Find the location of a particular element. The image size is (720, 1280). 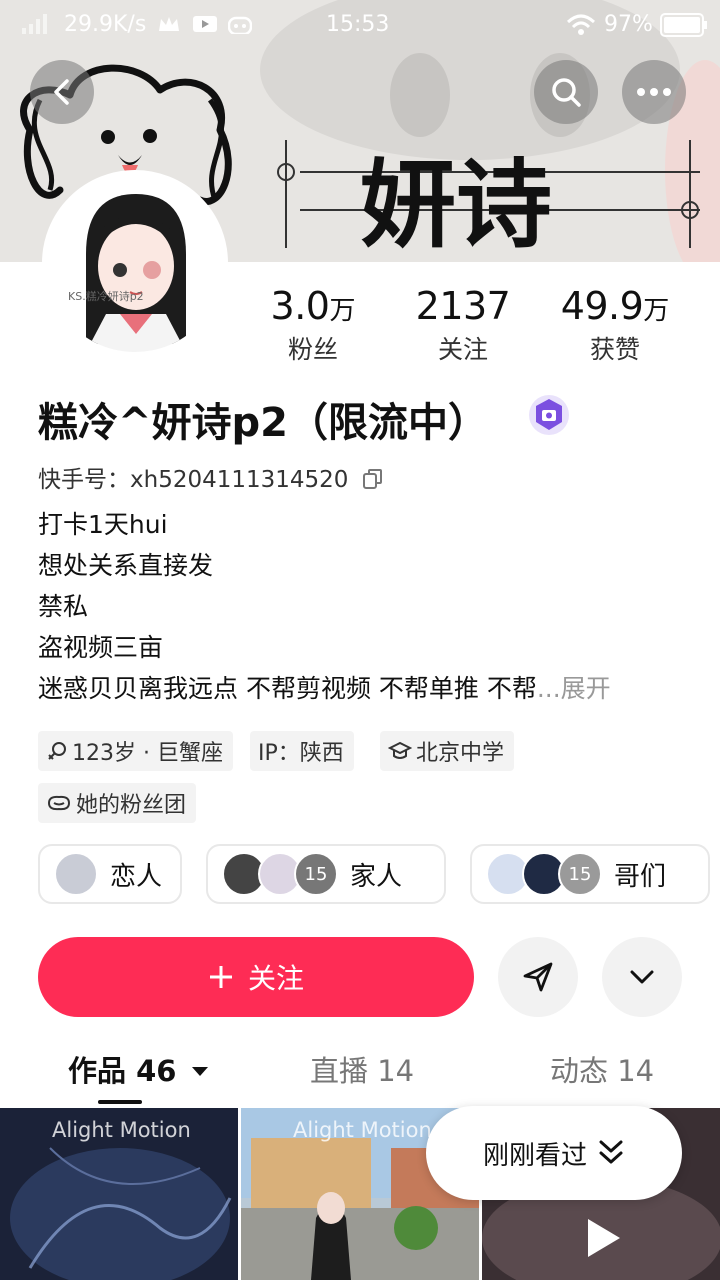

bio-line: 迷惑贝贝离我远点 不帮剪视频 不帮单推 不帮 is located at coordinates (287, 688).